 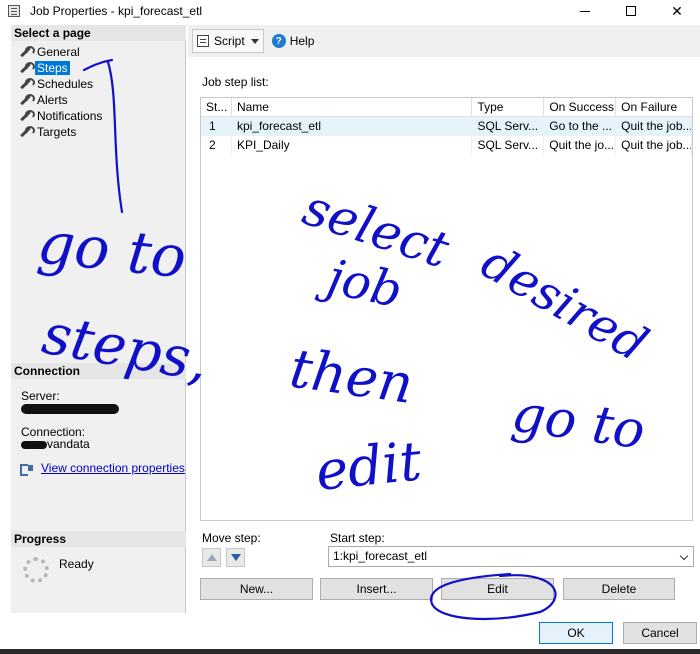 I want to click on arrow-down-icon, so click(x=235, y=557).